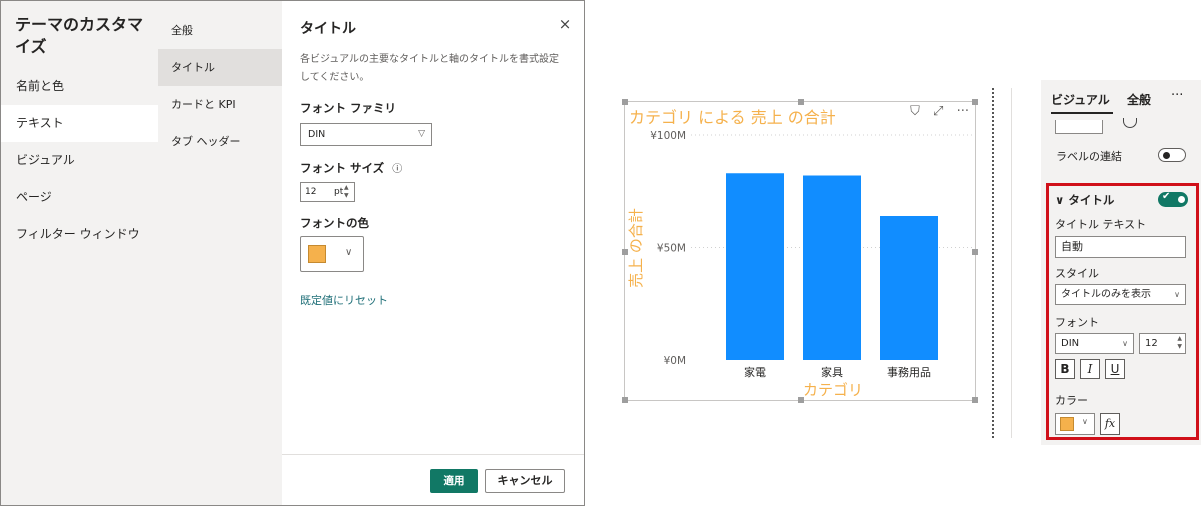 This screenshot has width=1203, height=509. What do you see at coordinates (220, 104) in the screenshot?
I see `sub-item-cards-kpi: カードと KPI` at bounding box center [220, 104].